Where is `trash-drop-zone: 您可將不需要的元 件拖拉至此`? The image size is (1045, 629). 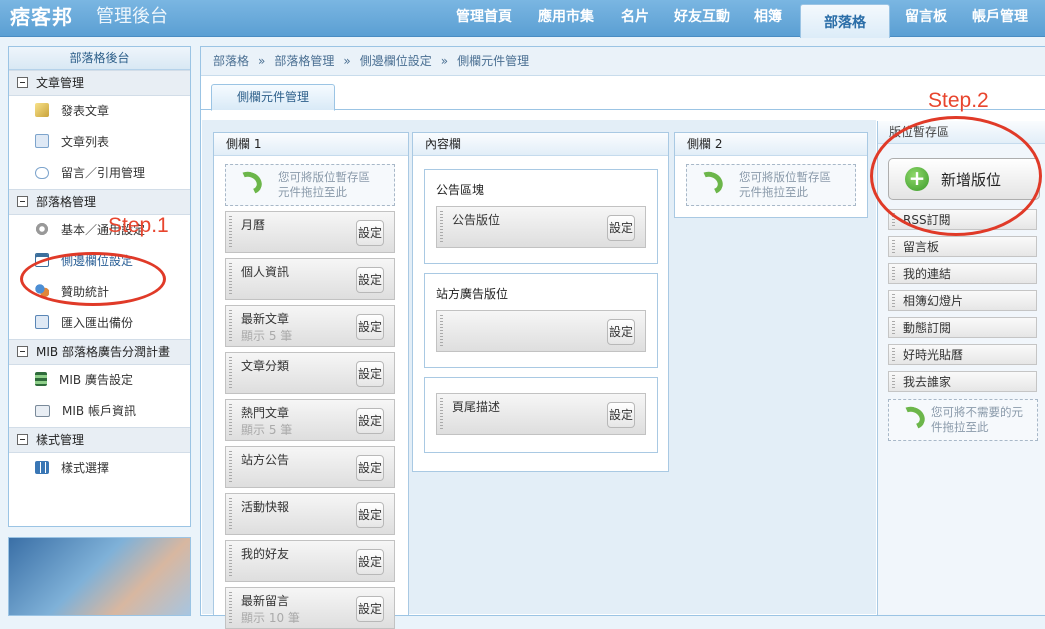
trash-drop-zone: 您可將不需要的元 件拖拉至此 is located at coordinates (963, 420).